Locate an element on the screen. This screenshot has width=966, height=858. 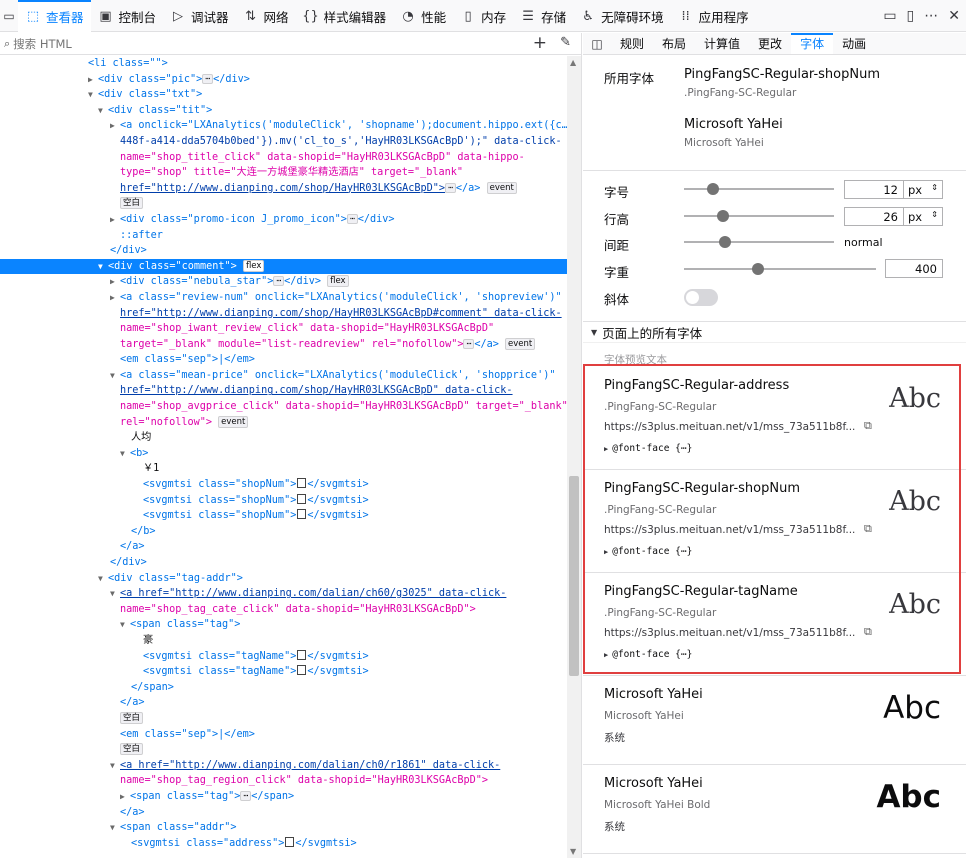
memory-icon: ▯ is located at coordinates (468, 16).